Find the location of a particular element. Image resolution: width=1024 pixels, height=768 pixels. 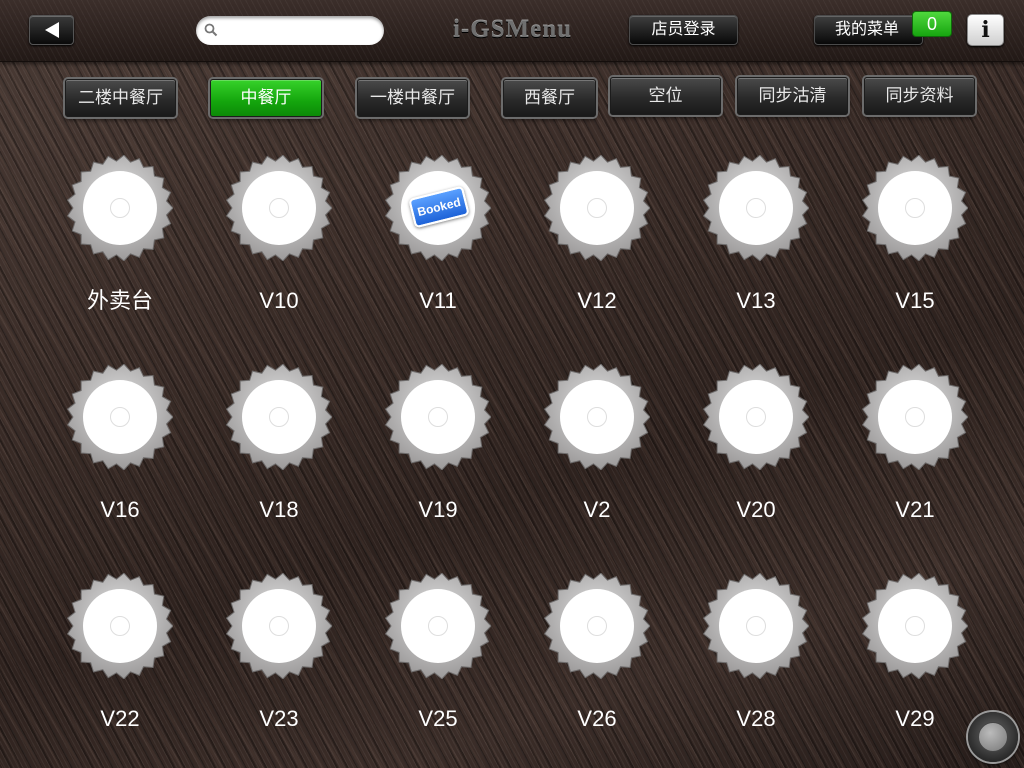

table-label: V15 is located at coordinates (915, 300).